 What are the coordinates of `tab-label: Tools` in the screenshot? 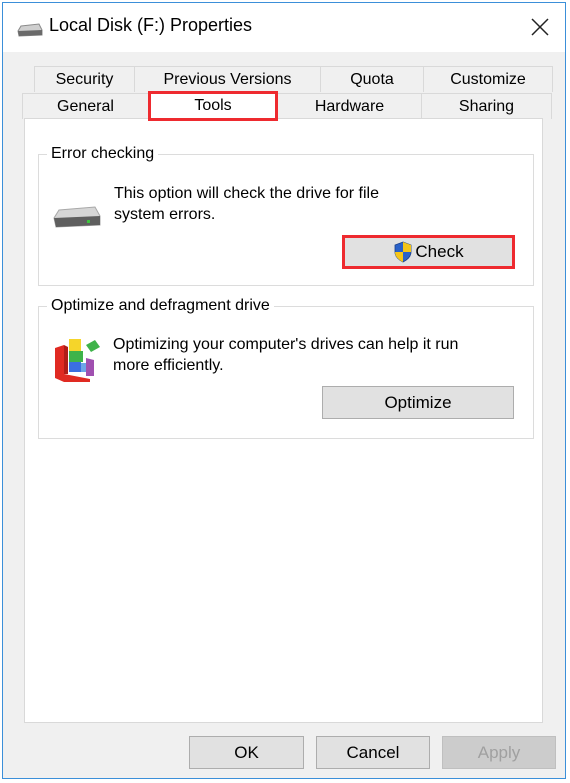 It's located at (213, 105).